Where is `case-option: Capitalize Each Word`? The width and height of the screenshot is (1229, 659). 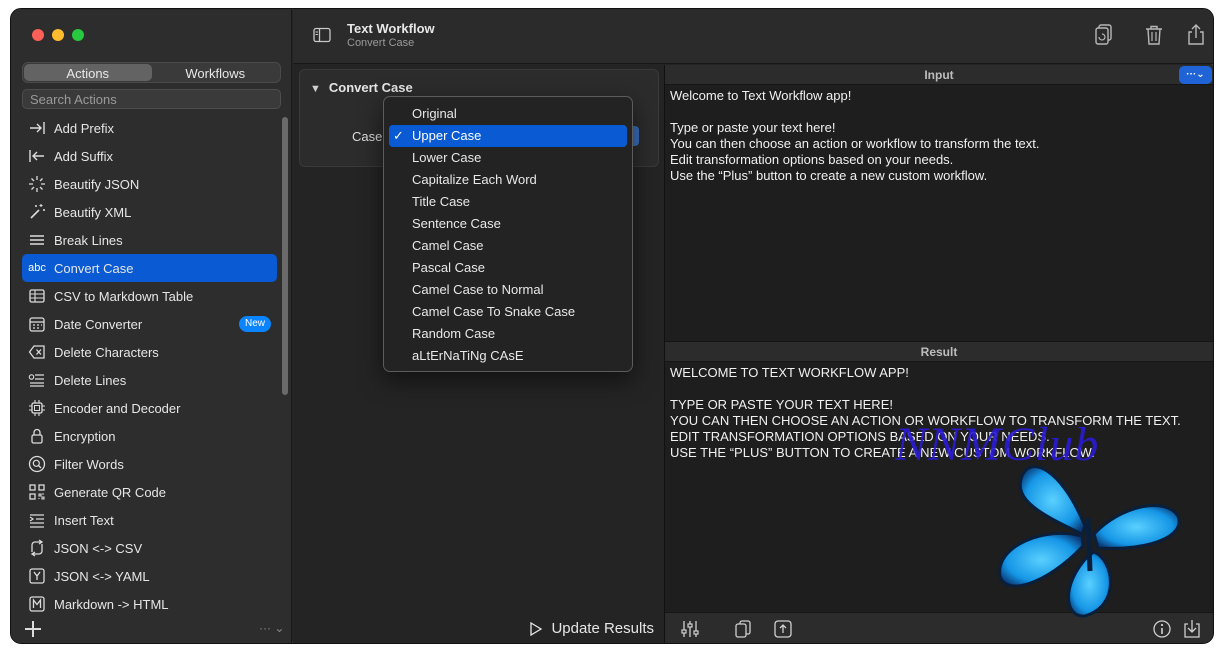 case-option: Capitalize Each Word is located at coordinates (508, 180).